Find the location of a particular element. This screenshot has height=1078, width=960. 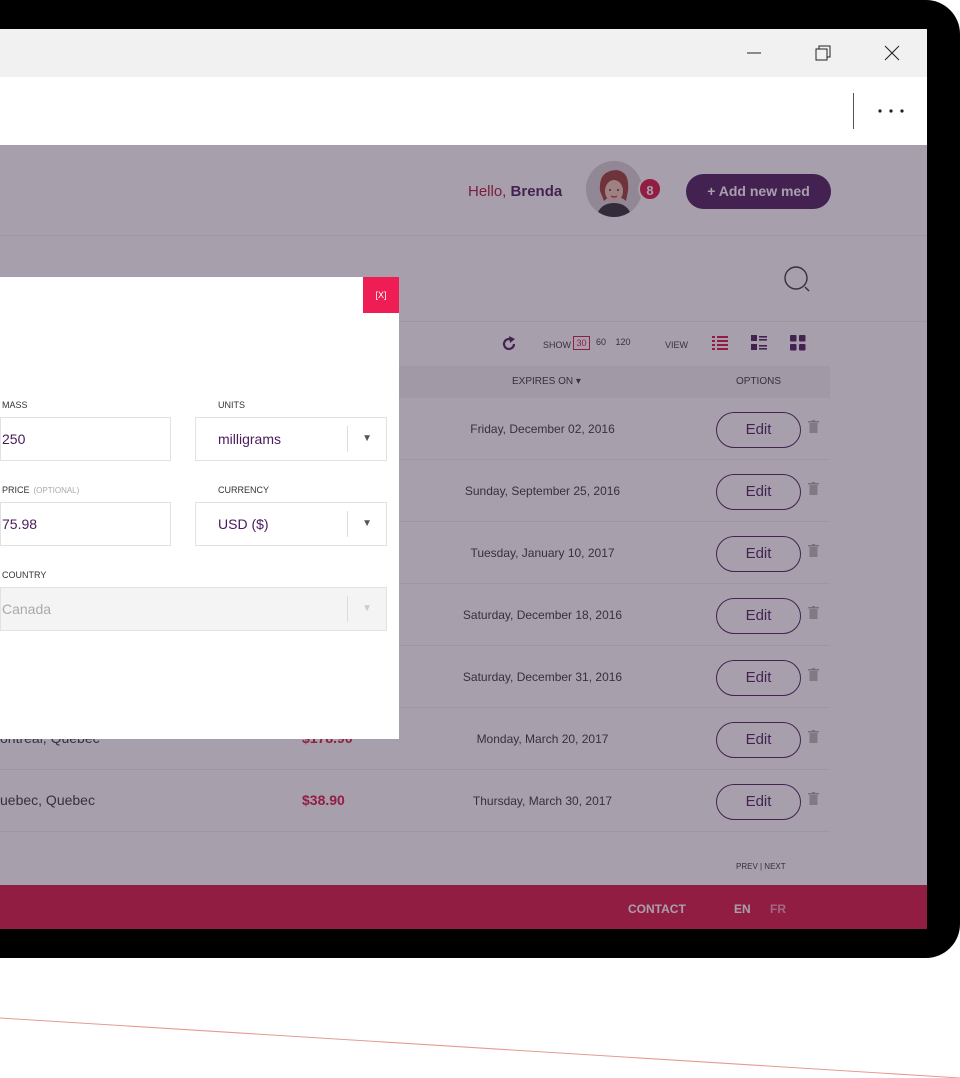

browser-toolbar is located at coordinates (463, 111).